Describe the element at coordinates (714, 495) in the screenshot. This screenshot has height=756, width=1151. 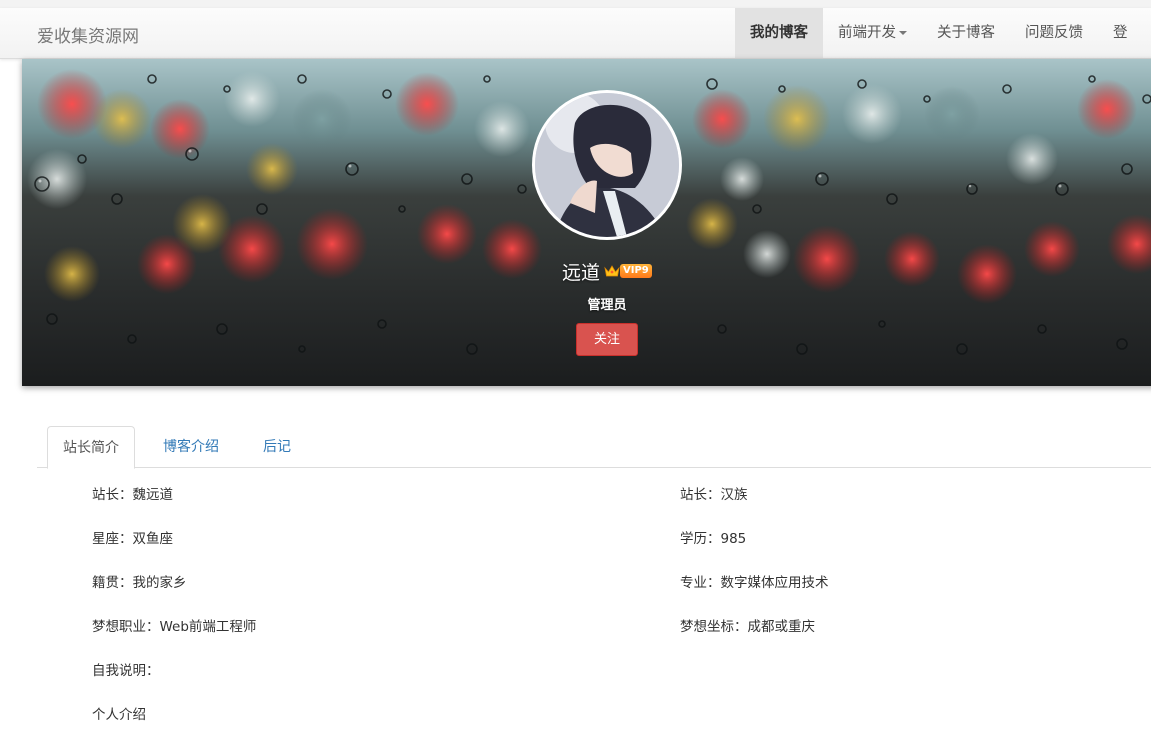
I see `info-ethnicity: 站长：汉族` at that location.